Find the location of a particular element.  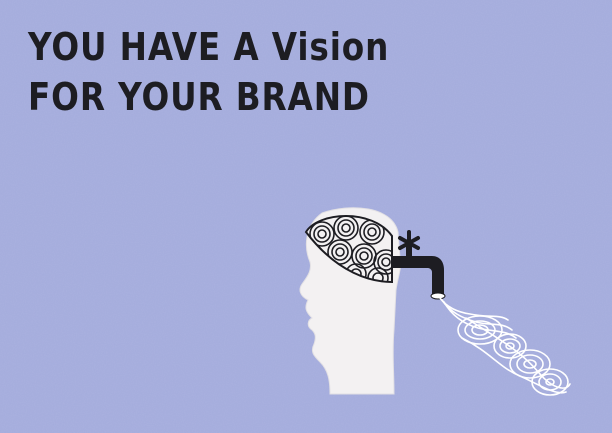

swirl-stream-icon is located at coordinates (505, 346).